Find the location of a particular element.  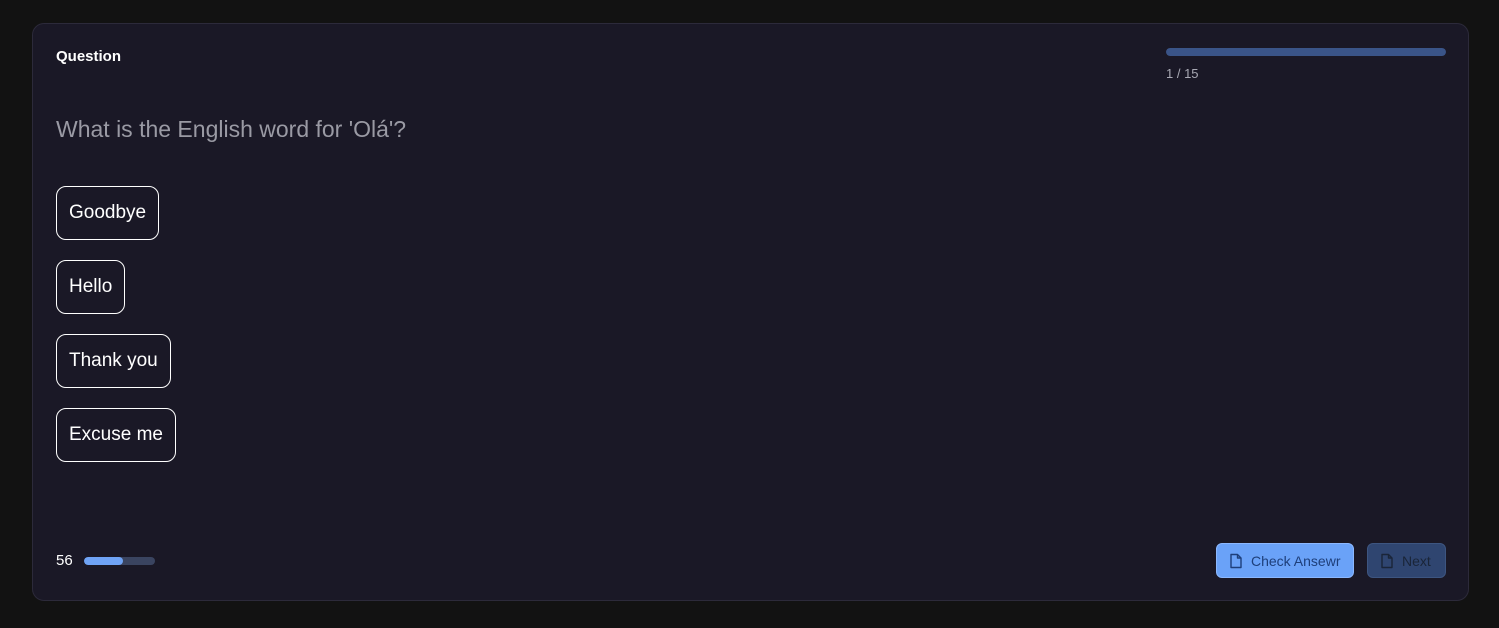

score-bar is located at coordinates (119, 561).